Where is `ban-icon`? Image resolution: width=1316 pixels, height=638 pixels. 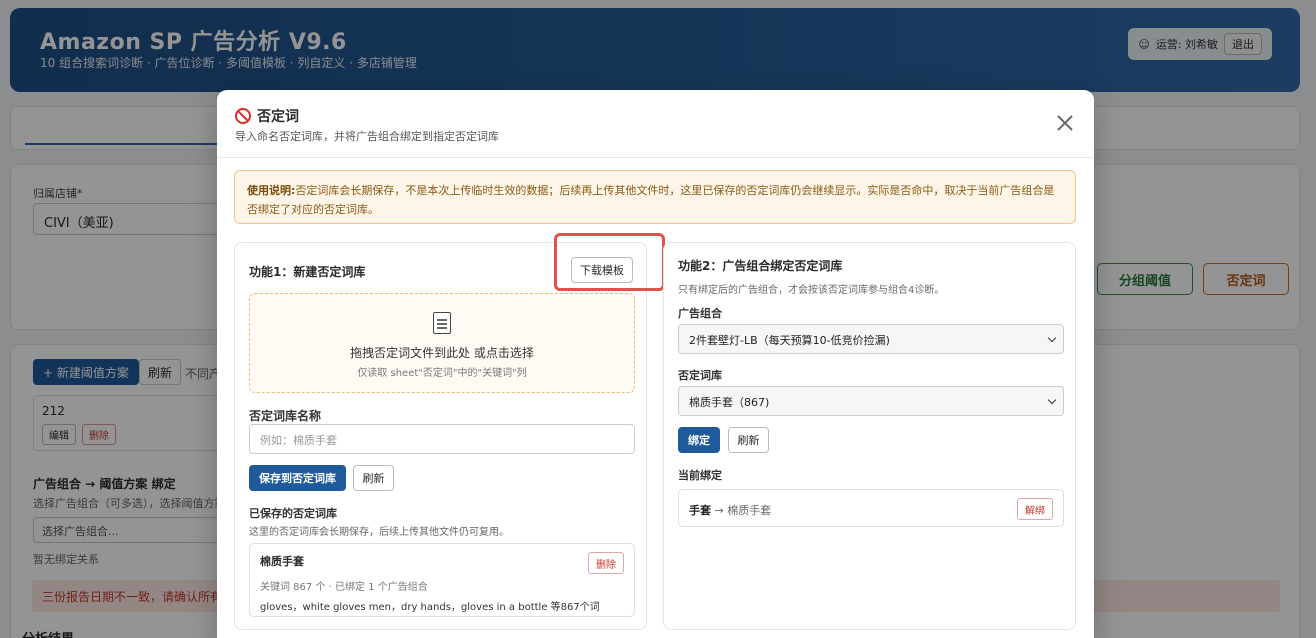 ban-icon is located at coordinates (243, 116).